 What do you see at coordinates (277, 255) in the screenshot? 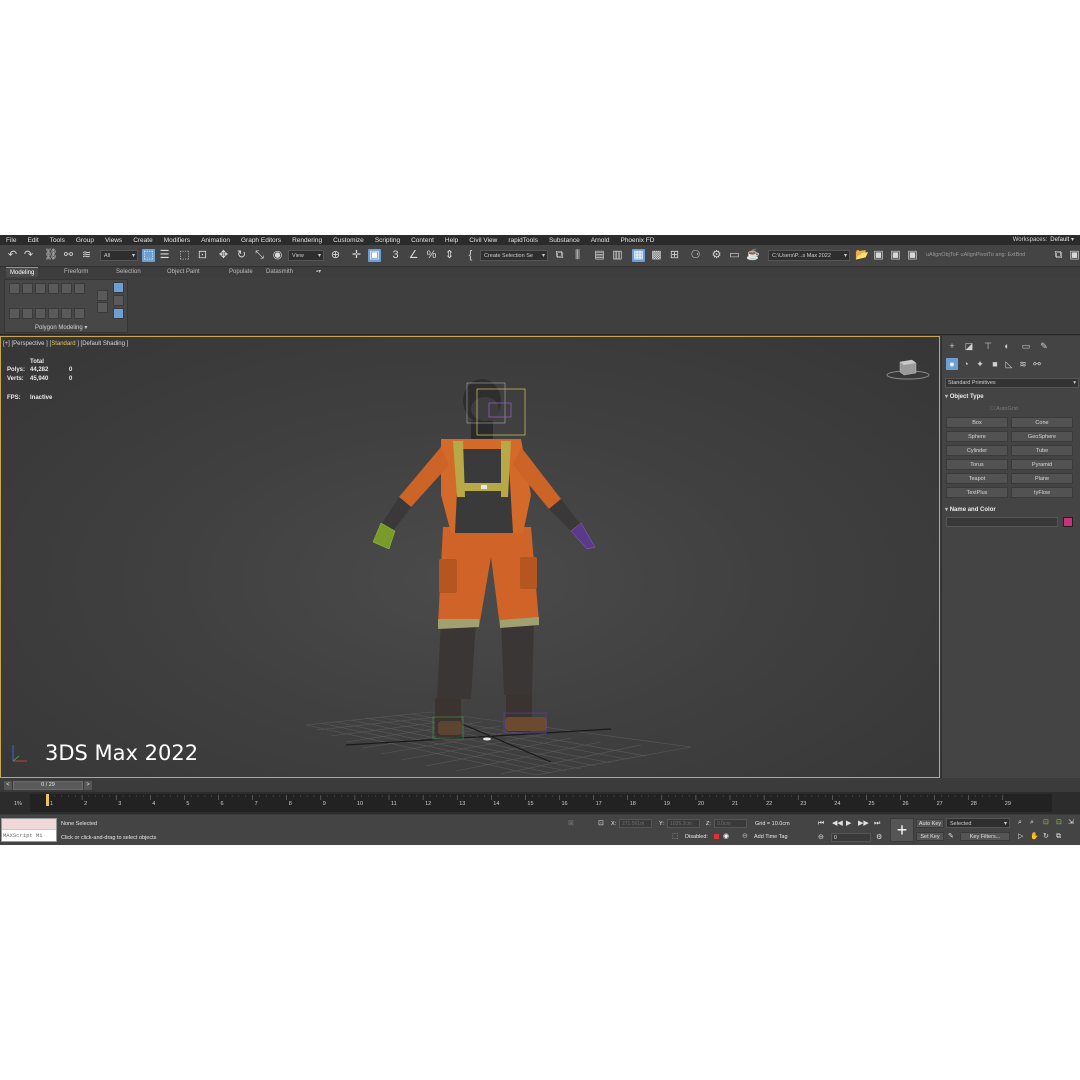
I see `placement-icon: ◉` at bounding box center [277, 255].